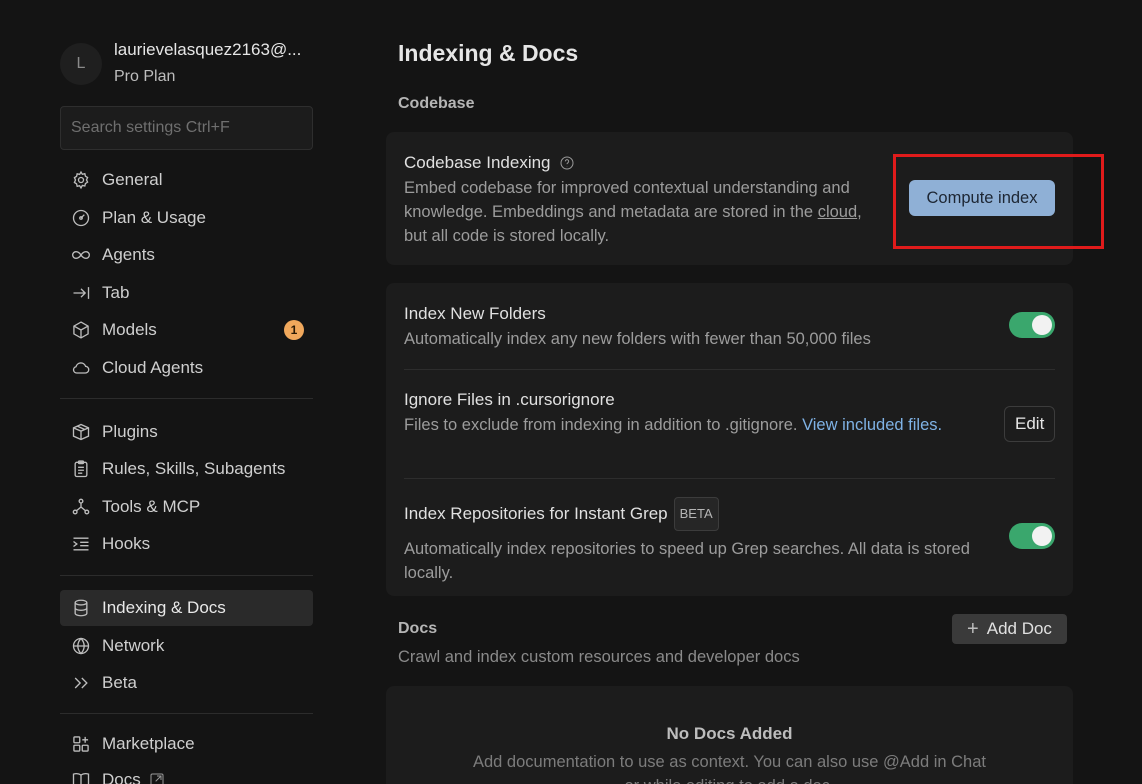 The width and height of the screenshot is (1142, 784). I want to click on sidebar-item-label: Hooks, so click(126, 543).